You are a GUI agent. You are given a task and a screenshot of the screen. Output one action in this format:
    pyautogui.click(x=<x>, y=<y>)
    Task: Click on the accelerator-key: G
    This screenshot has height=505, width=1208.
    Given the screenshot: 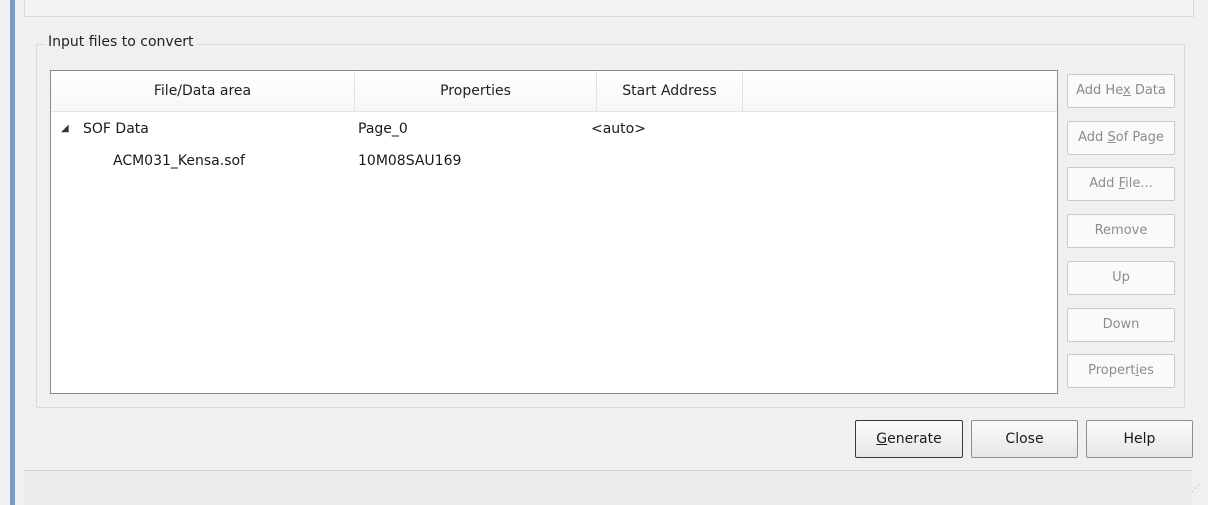 What is the action you would take?
    pyautogui.click(x=882, y=439)
    